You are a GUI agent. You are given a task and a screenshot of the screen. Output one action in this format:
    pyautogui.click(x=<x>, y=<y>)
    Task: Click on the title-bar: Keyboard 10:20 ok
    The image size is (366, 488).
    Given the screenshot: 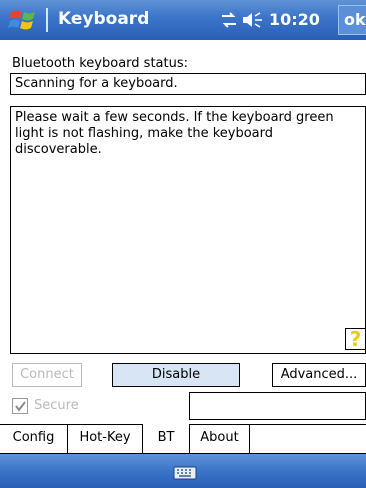 What is the action you would take?
    pyautogui.click(x=183, y=20)
    